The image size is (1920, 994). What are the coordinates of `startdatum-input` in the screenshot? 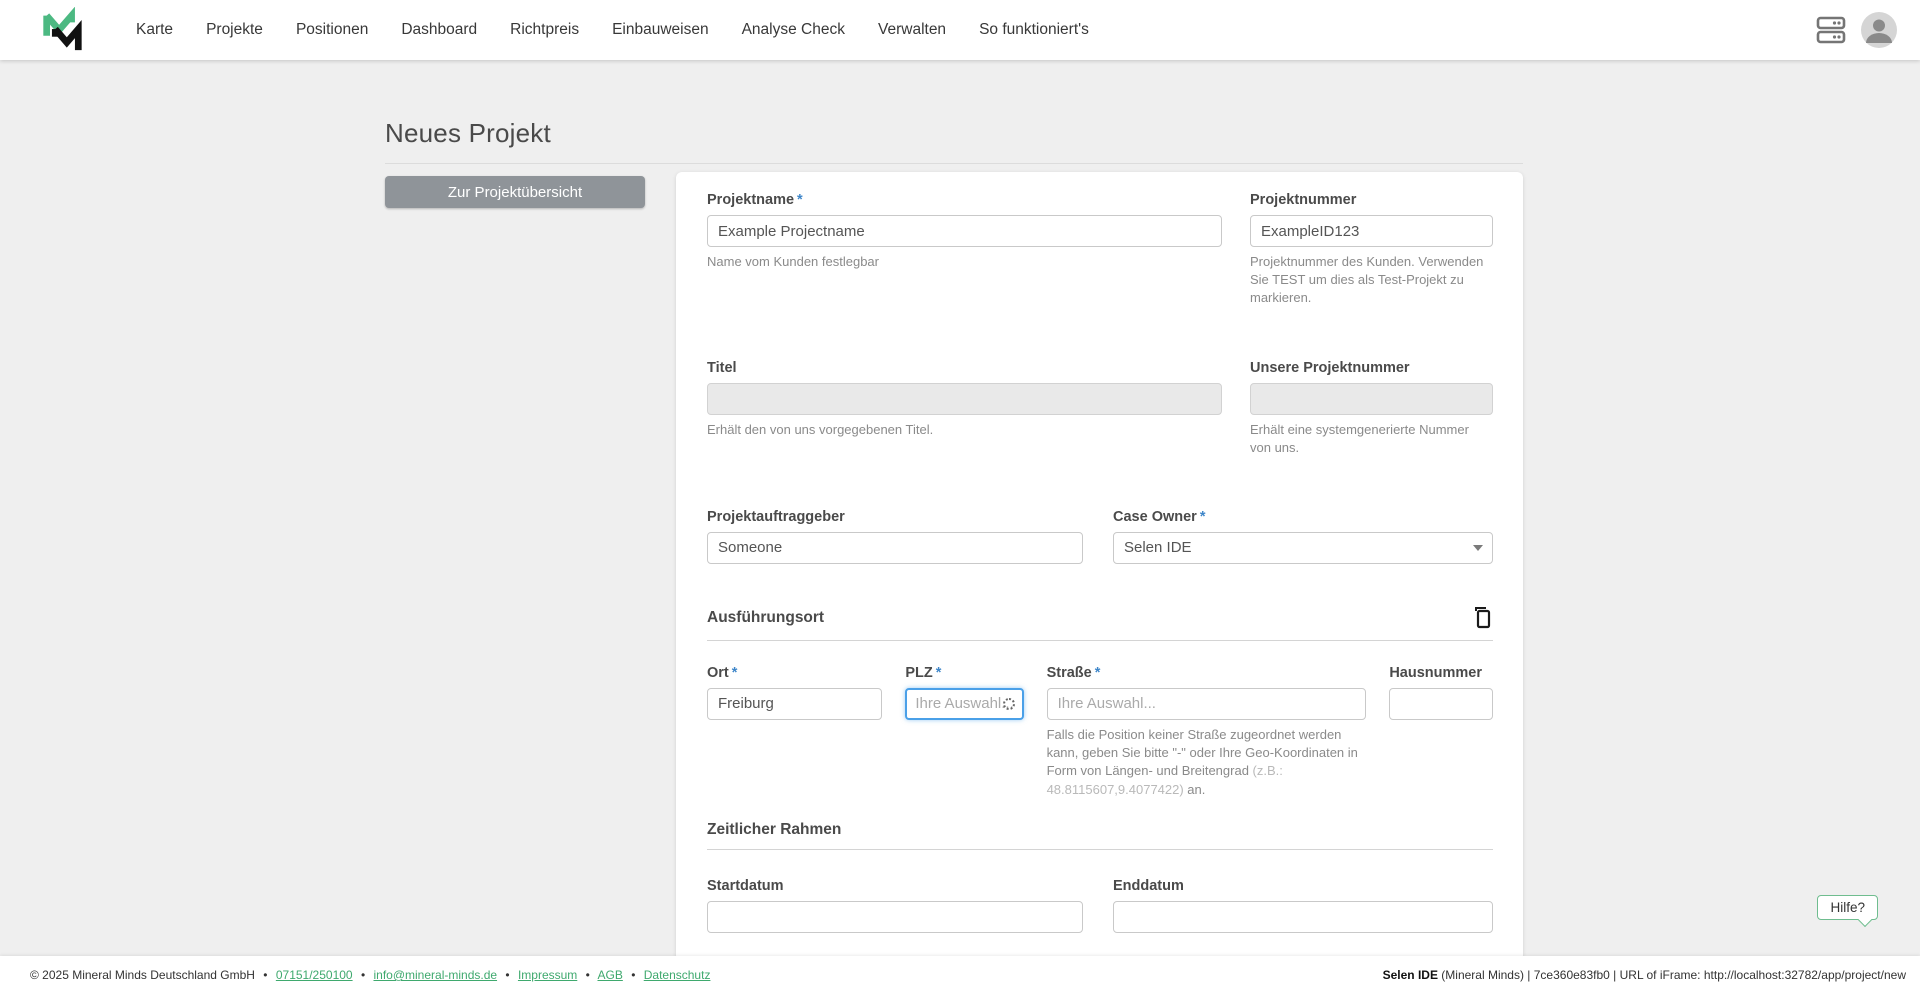 It's located at (895, 916).